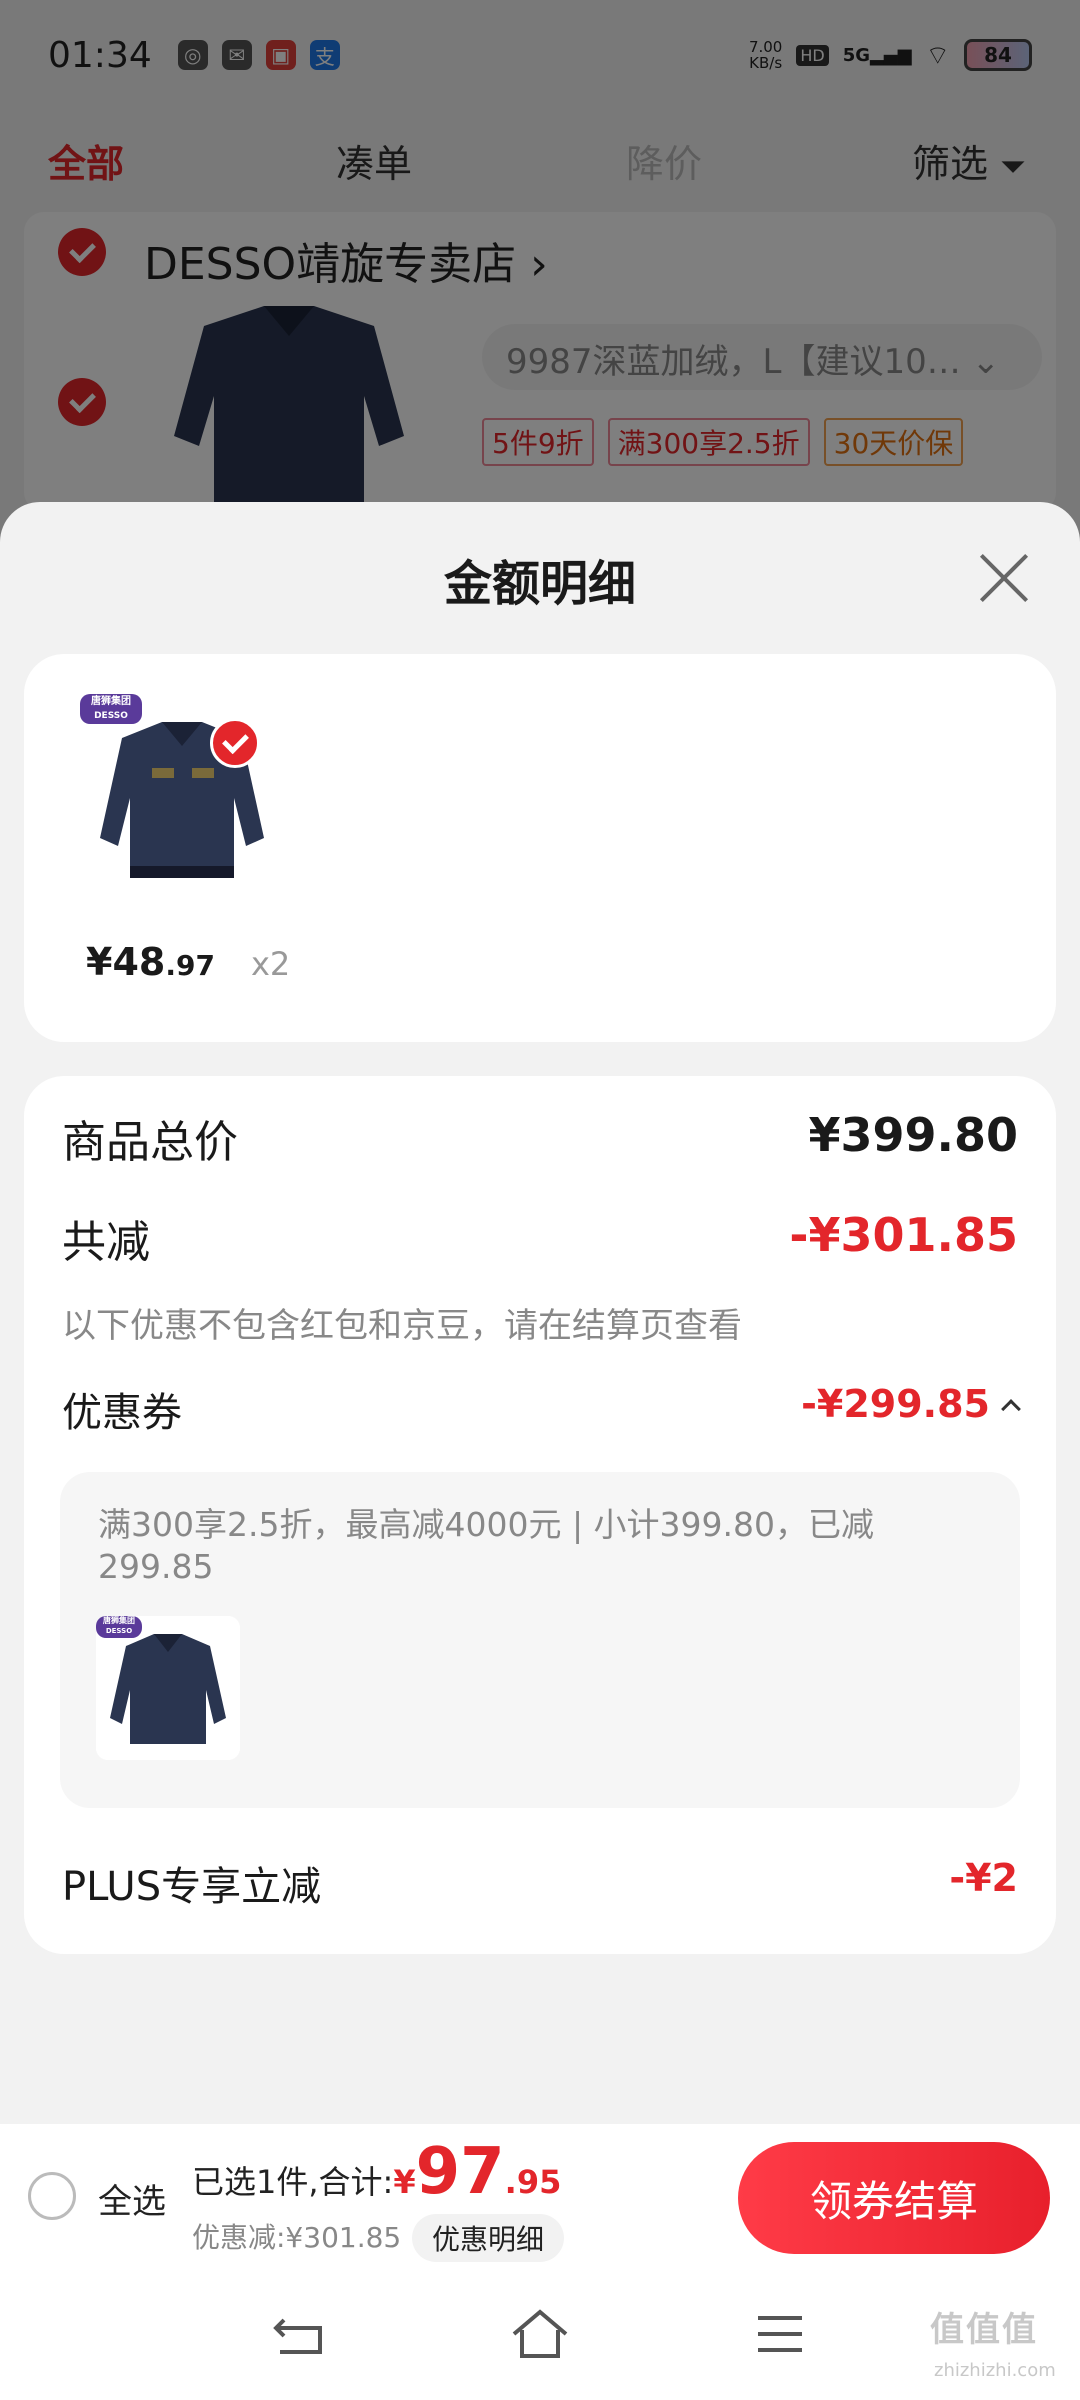 The width and height of the screenshot is (1080, 2400). What do you see at coordinates (1011, 1408) in the screenshot?
I see `chevron-up-icon` at bounding box center [1011, 1408].